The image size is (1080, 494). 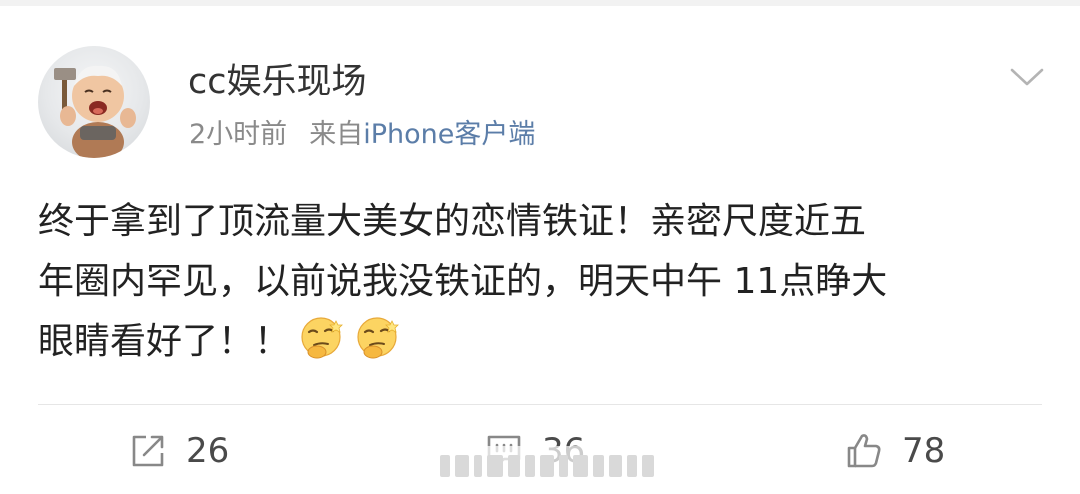 What do you see at coordinates (148, 451) in the screenshot?
I see `repost-icon` at bounding box center [148, 451].